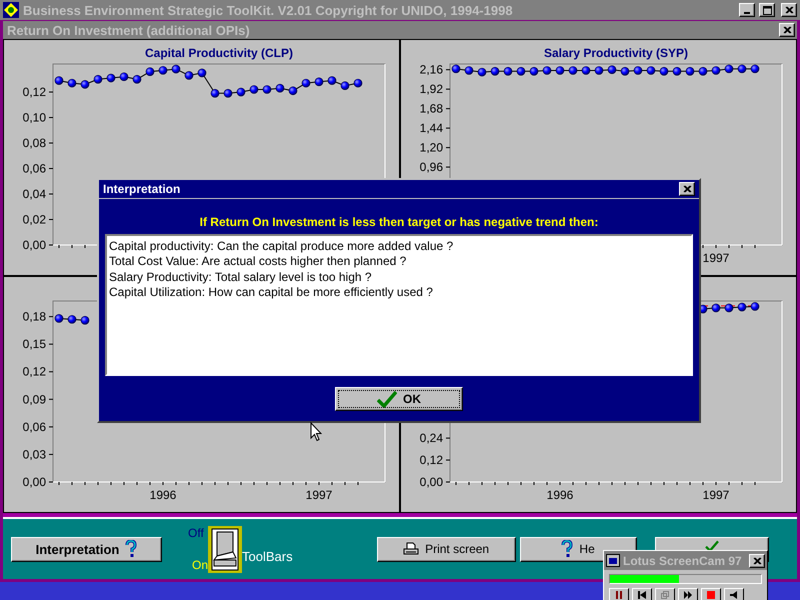  I want to click on axis-label: 1,20, so click(431, 147).